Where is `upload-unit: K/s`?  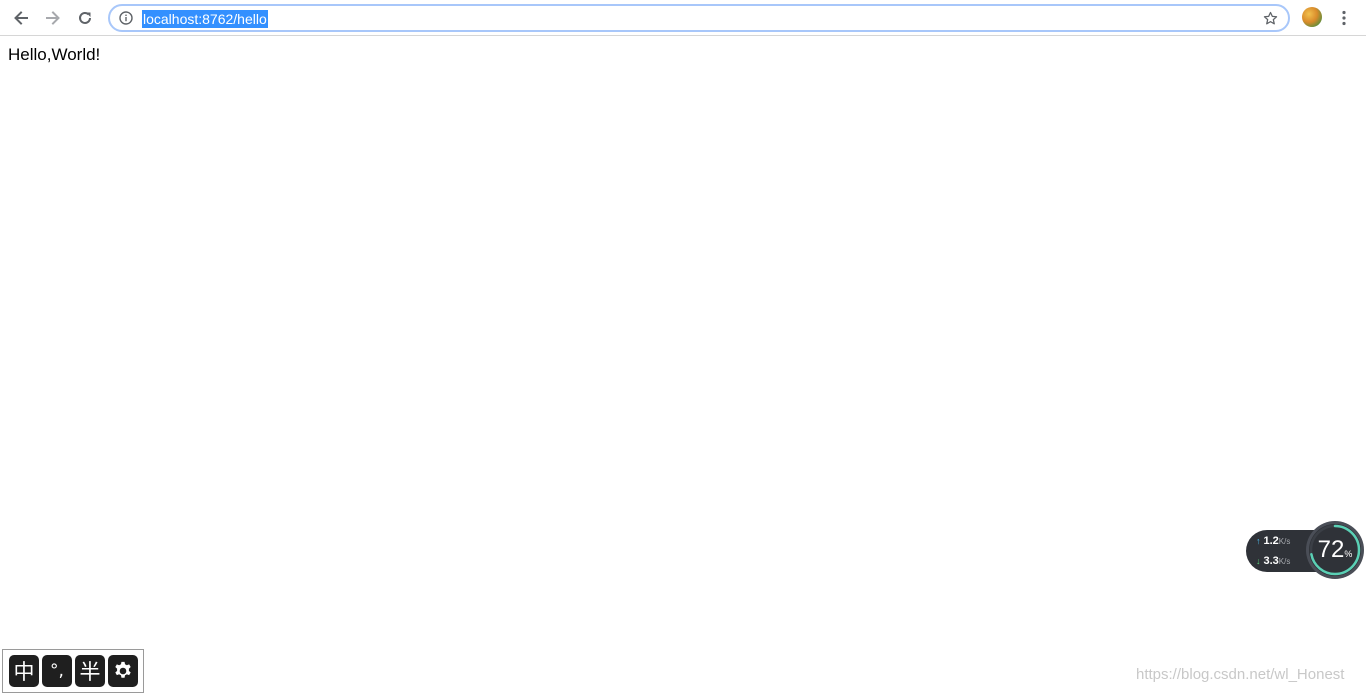 upload-unit: K/s is located at coordinates (1284, 541).